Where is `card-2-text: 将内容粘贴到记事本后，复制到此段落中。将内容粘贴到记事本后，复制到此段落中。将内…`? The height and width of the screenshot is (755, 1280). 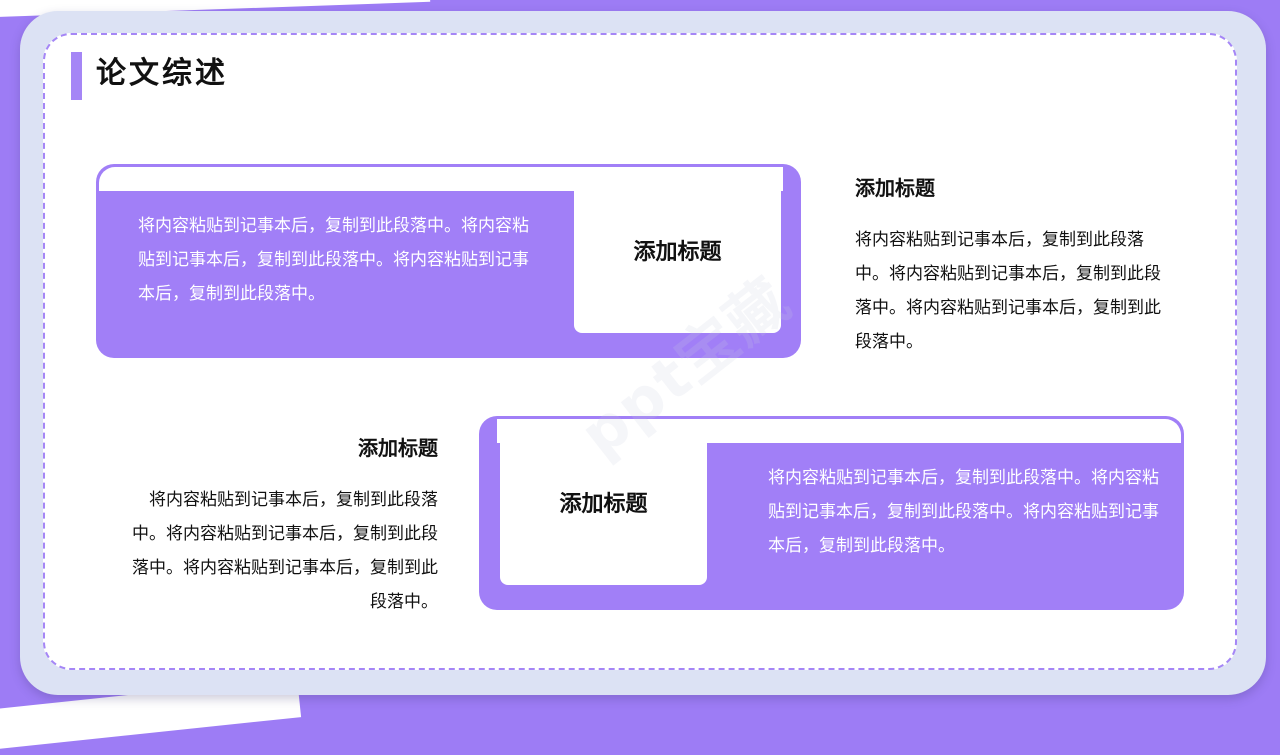
card-2-text: 将内容粘贴到记事本后，复制到此段落中。将内容粘贴到记事本后，复制到此段落中。将内… is located at coordinates (963, 512).